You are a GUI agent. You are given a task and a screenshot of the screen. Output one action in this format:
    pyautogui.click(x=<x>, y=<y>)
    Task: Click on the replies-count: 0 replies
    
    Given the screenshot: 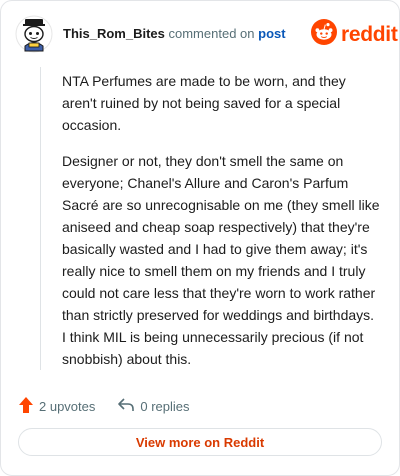 What is the action you would take?
    pyautogui.click(x=165, y=406)
    